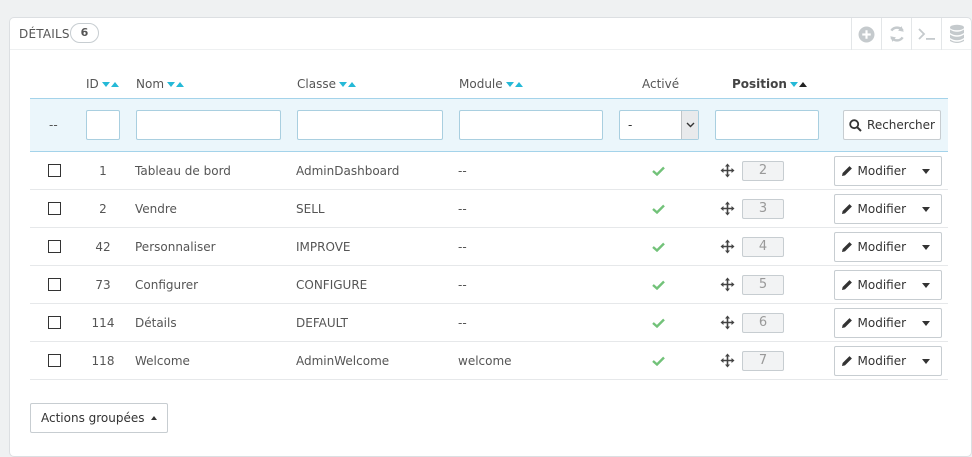 This screenshot has width=972, height=457. I want to click on add-icon, so click(866, 34).